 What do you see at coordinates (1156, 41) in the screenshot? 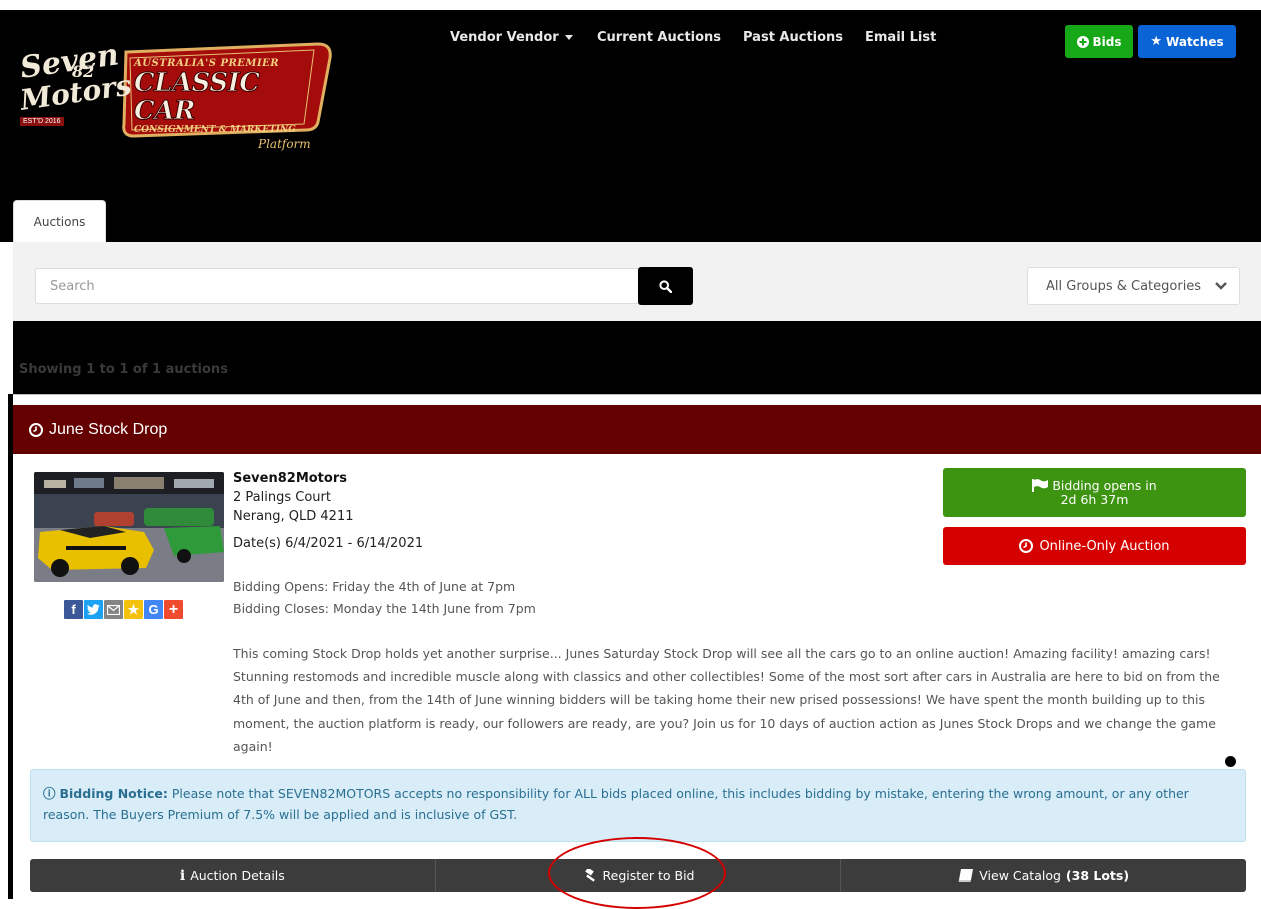
I see `star-icon: ★` at bounding box center [1156, 41].